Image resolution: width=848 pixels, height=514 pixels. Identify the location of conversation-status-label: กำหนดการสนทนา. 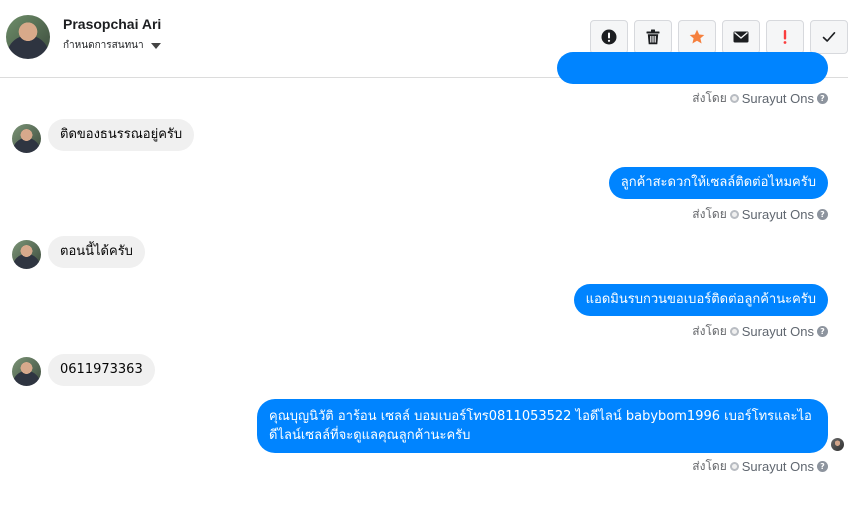
(103, 45).